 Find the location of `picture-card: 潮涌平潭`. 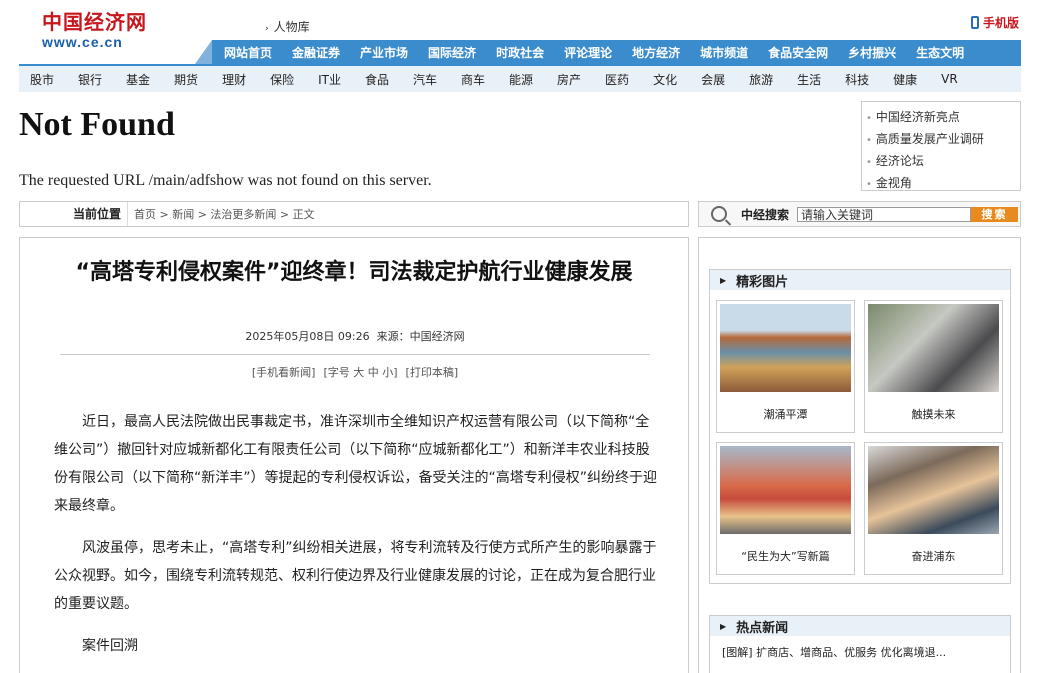

picture-card: 潮涌平潭 is located at coordinates (785, 366).